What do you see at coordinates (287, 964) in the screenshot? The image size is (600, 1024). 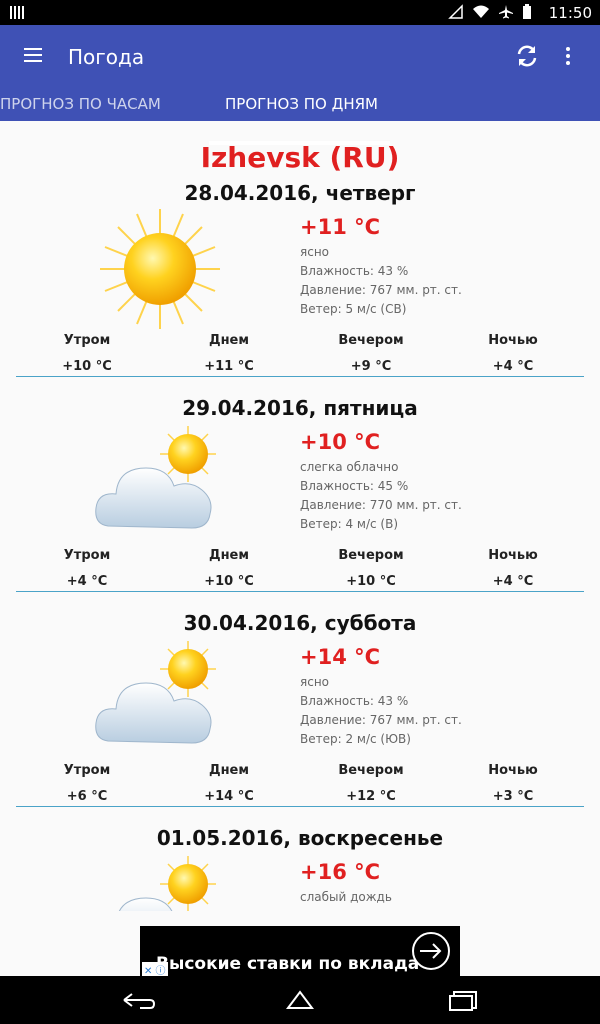 I see `ad-text: Высокие ставки по вклада` at bounding box center [287, 964].